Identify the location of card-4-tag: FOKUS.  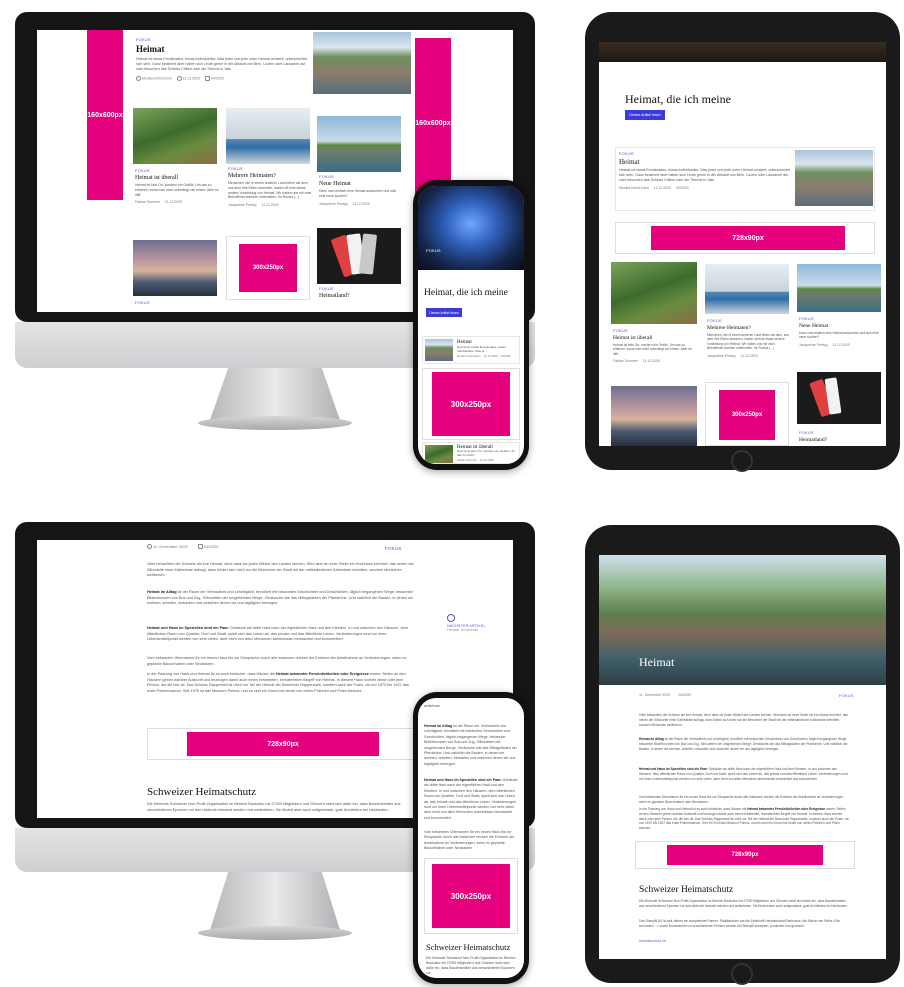
(142, 302).